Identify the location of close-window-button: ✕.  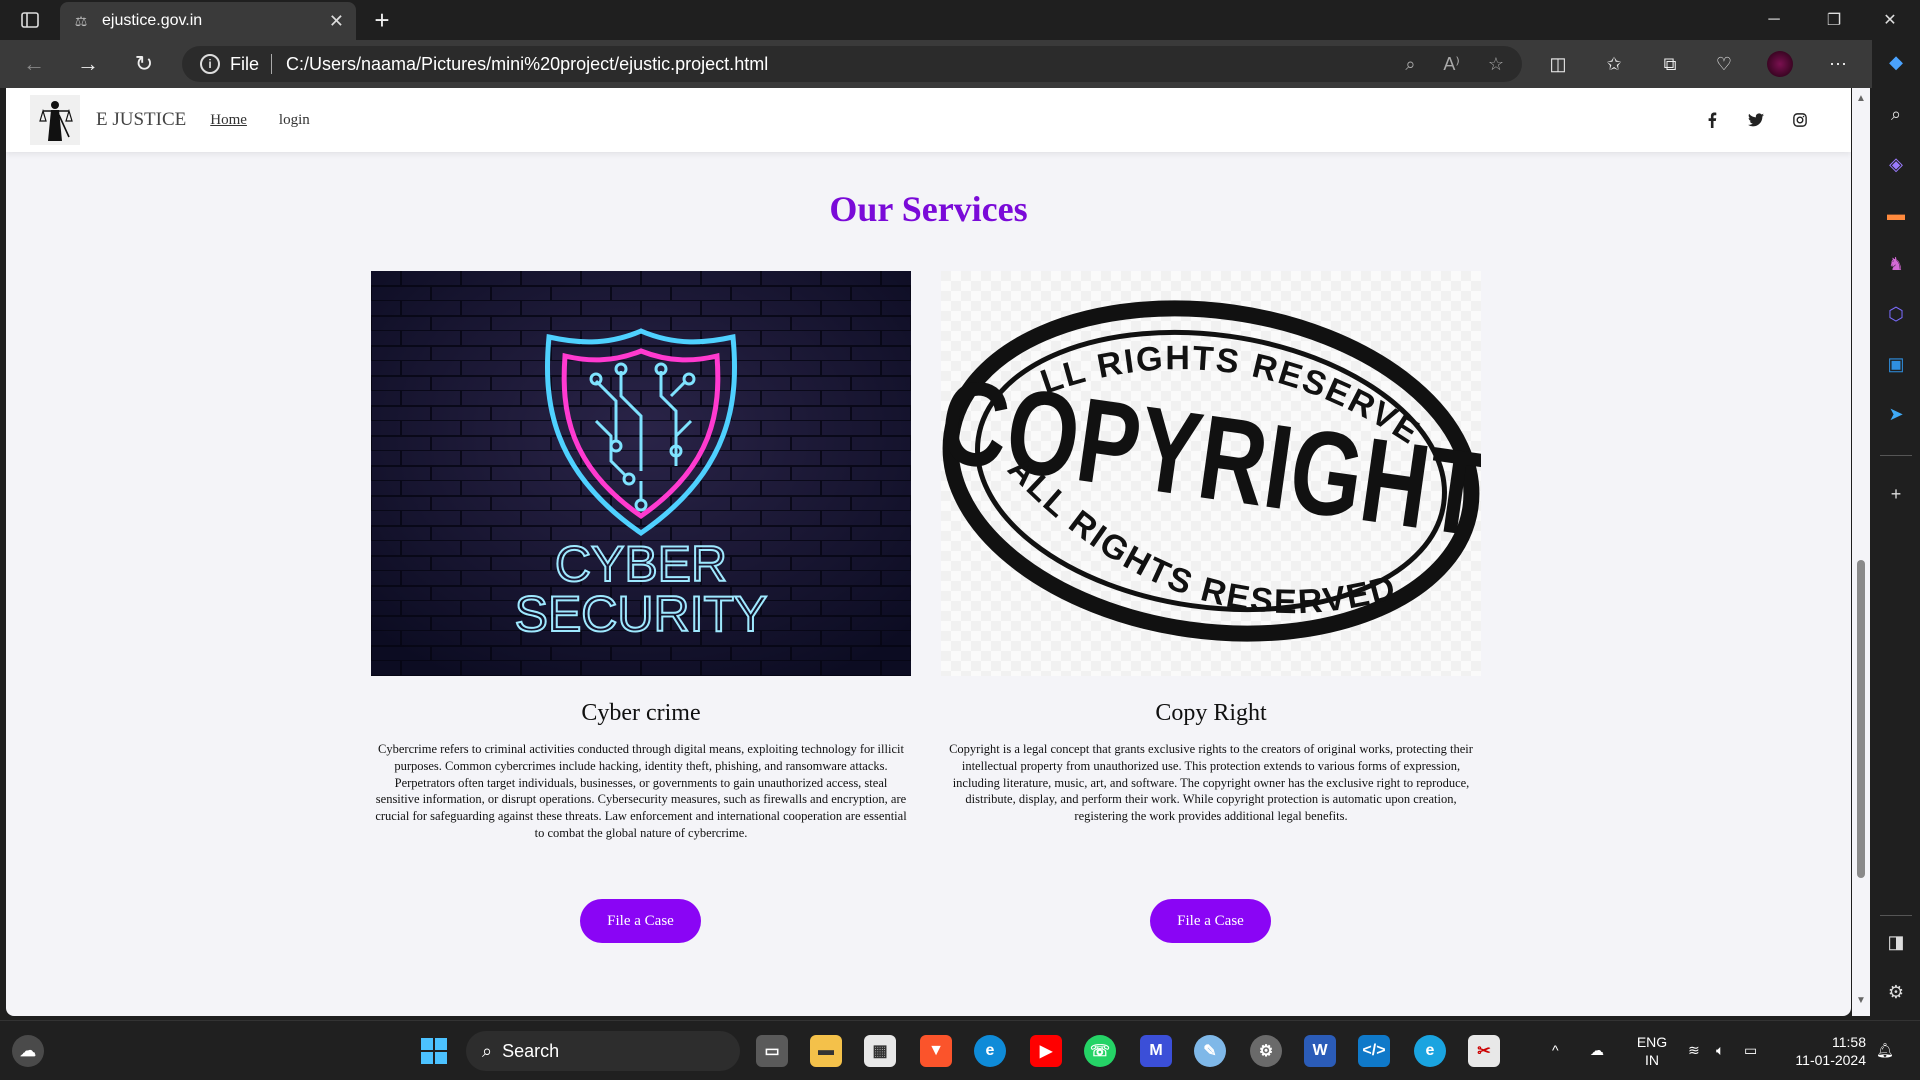
(1890, 20).